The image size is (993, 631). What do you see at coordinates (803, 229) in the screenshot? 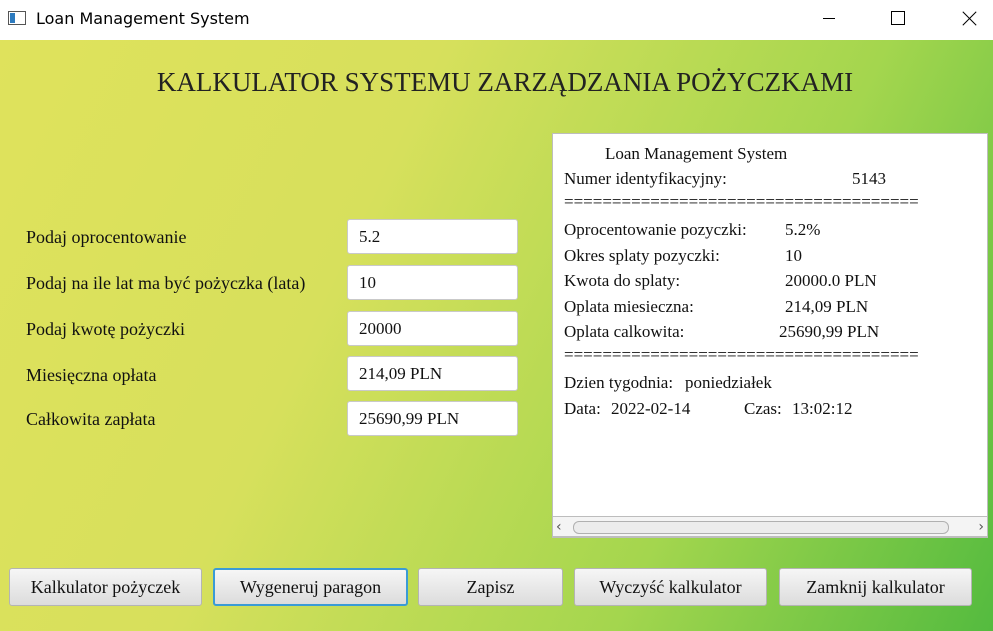
I see `receipt-rate-value: 5.2%` at bounding box center [803, 229].